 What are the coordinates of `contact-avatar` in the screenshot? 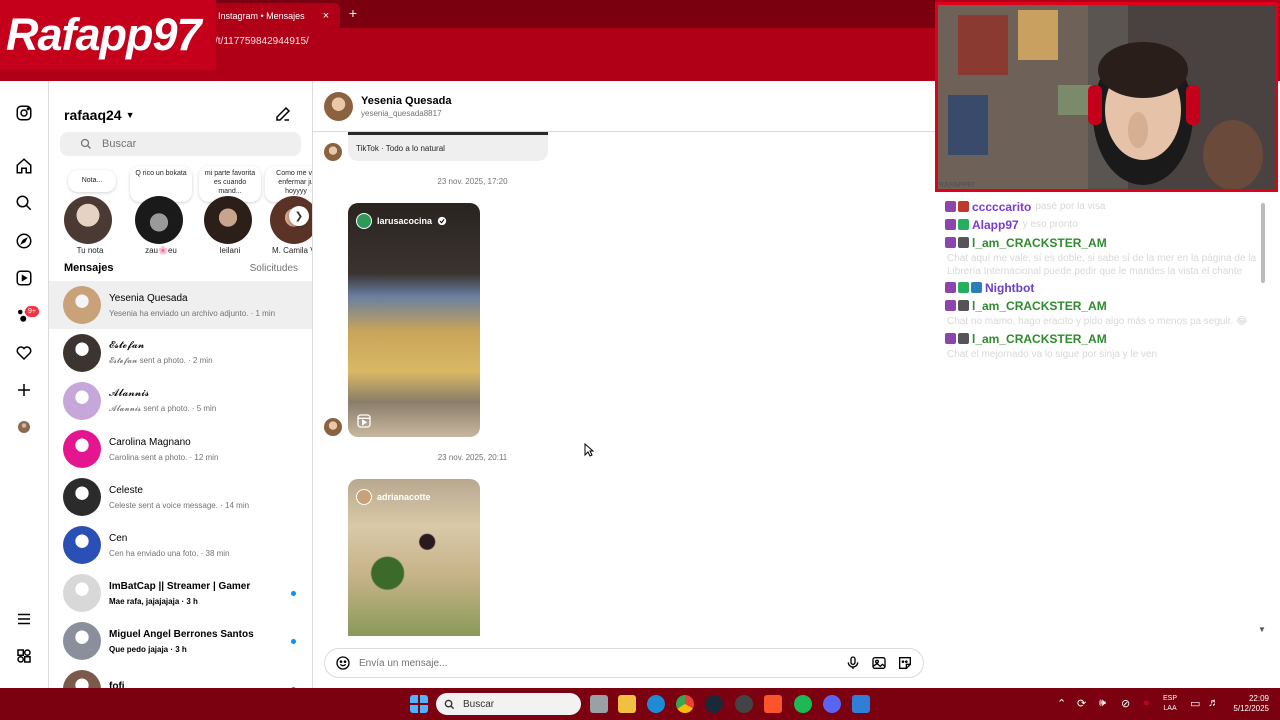 It's located at (338, 106).